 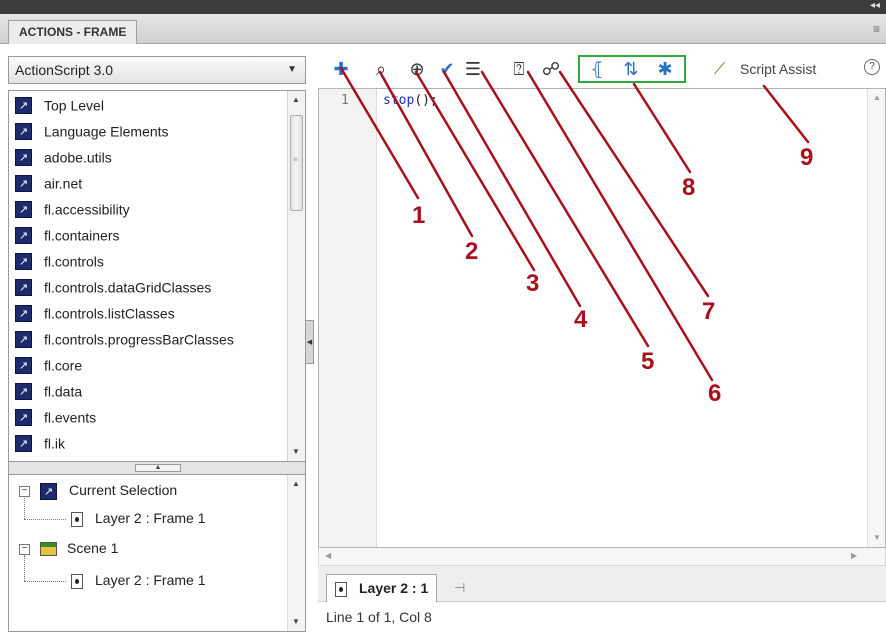 What do you see at coordinates (709, 311) in the screenshot?
I see `callout-number-7: 7` at bounding box center [709, 311].